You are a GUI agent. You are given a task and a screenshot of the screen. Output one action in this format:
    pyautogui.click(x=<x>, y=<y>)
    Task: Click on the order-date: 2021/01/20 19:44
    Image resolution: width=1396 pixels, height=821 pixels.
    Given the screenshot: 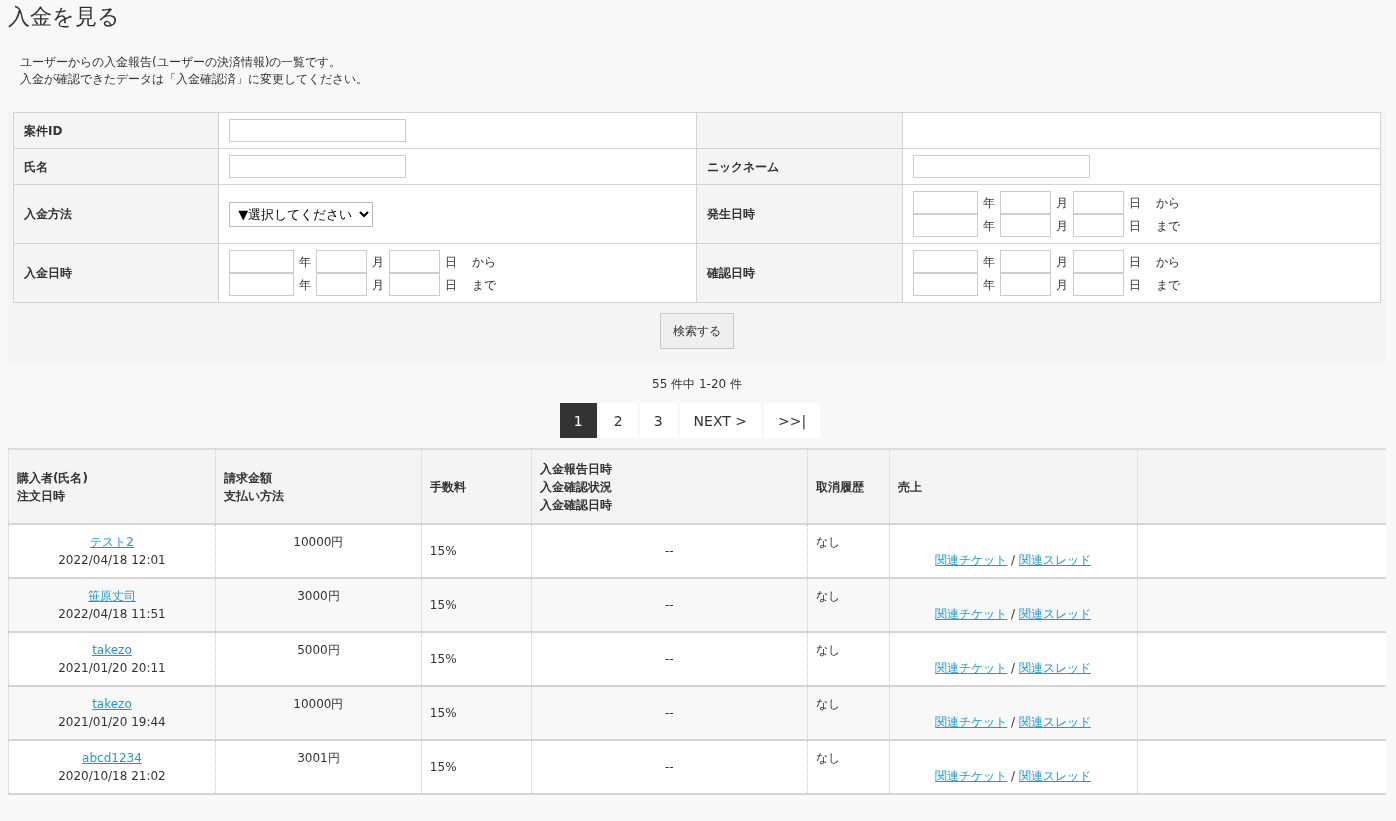 What is the action you would take?
    pyautogui.click(x=112, y=722)
    